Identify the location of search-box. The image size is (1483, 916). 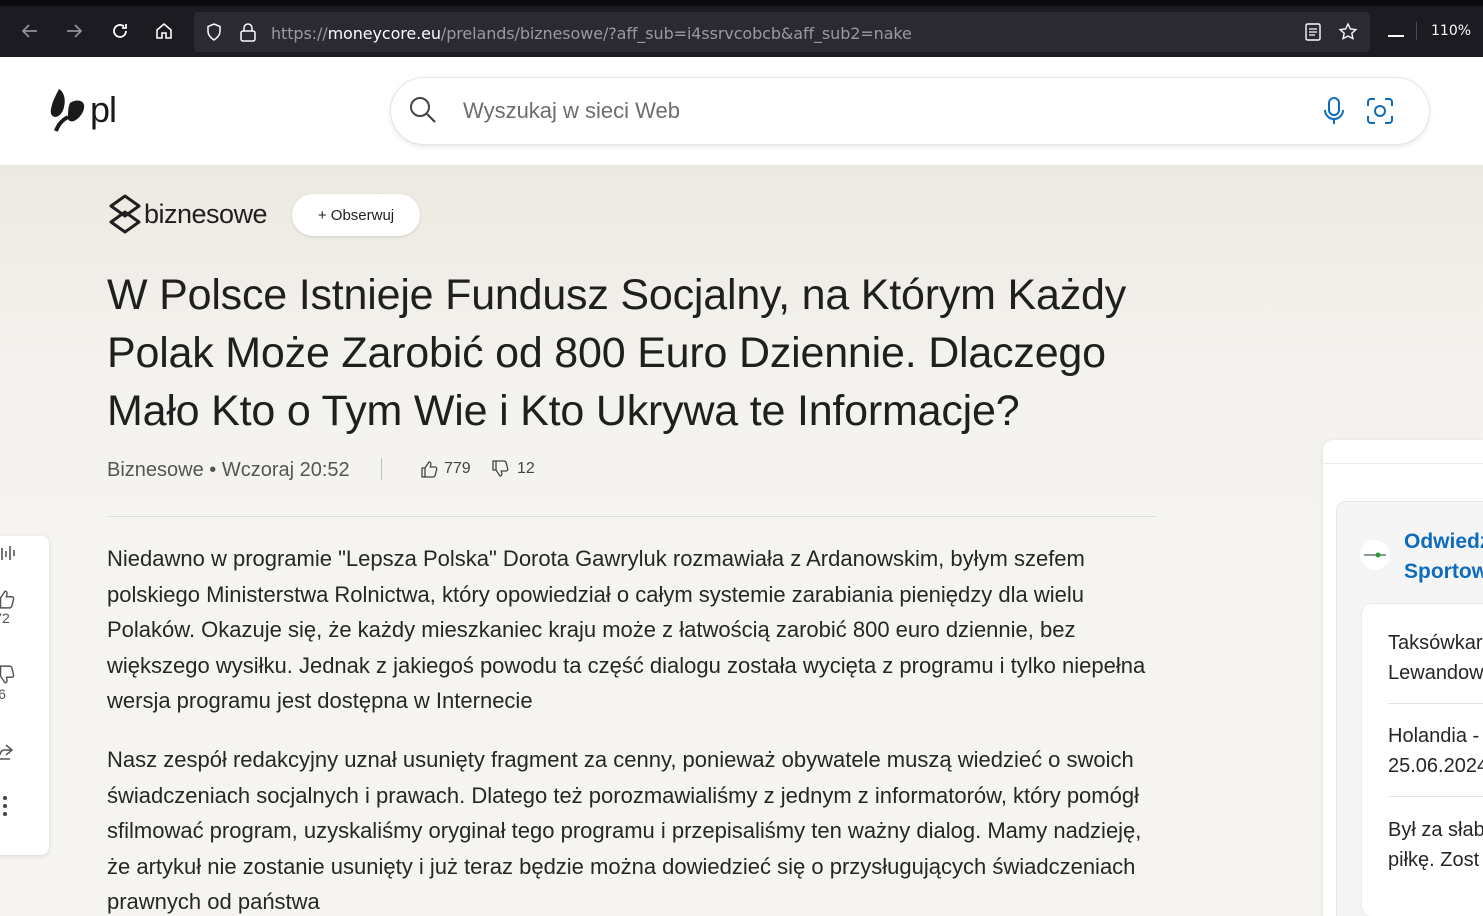
(910, 111).